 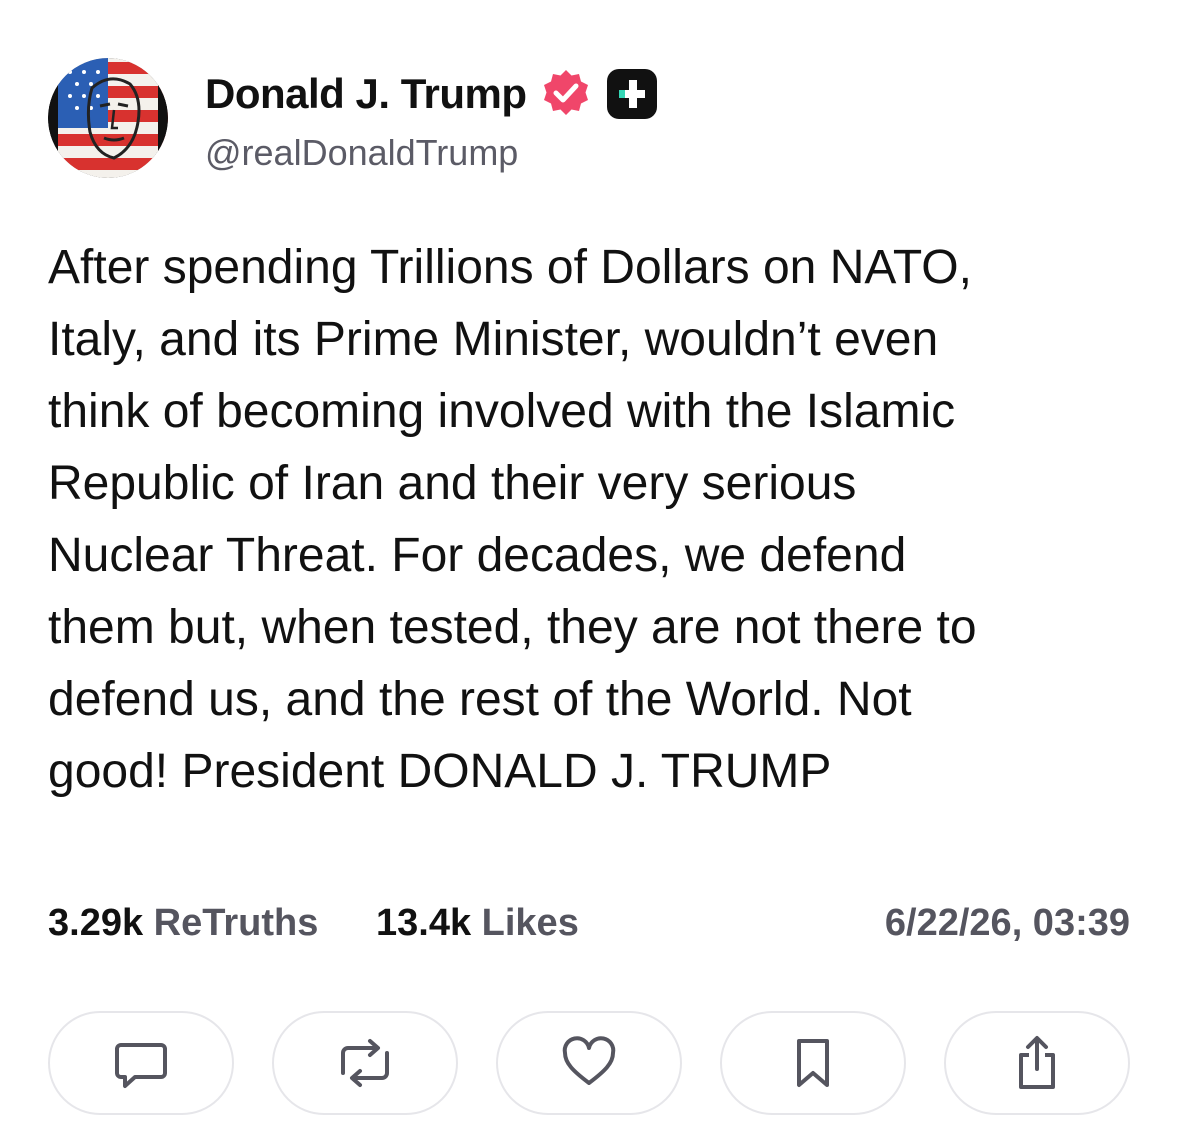 What do you see at coordinates (440, 771) in the screenshot?
I see `post-text-line: good! President DONALD J. TRUMP` at bounding box center [440, 771].